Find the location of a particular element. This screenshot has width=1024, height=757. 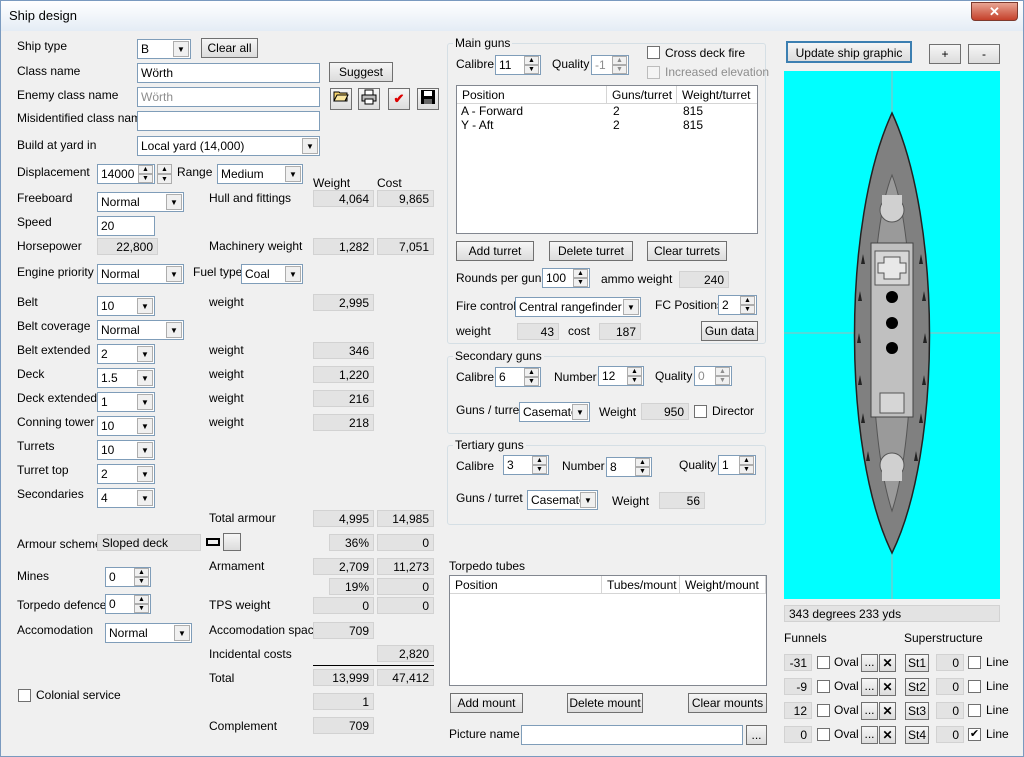

sec-quality-input: 0 ▲ ▼ is located at coordinates (713, 376).